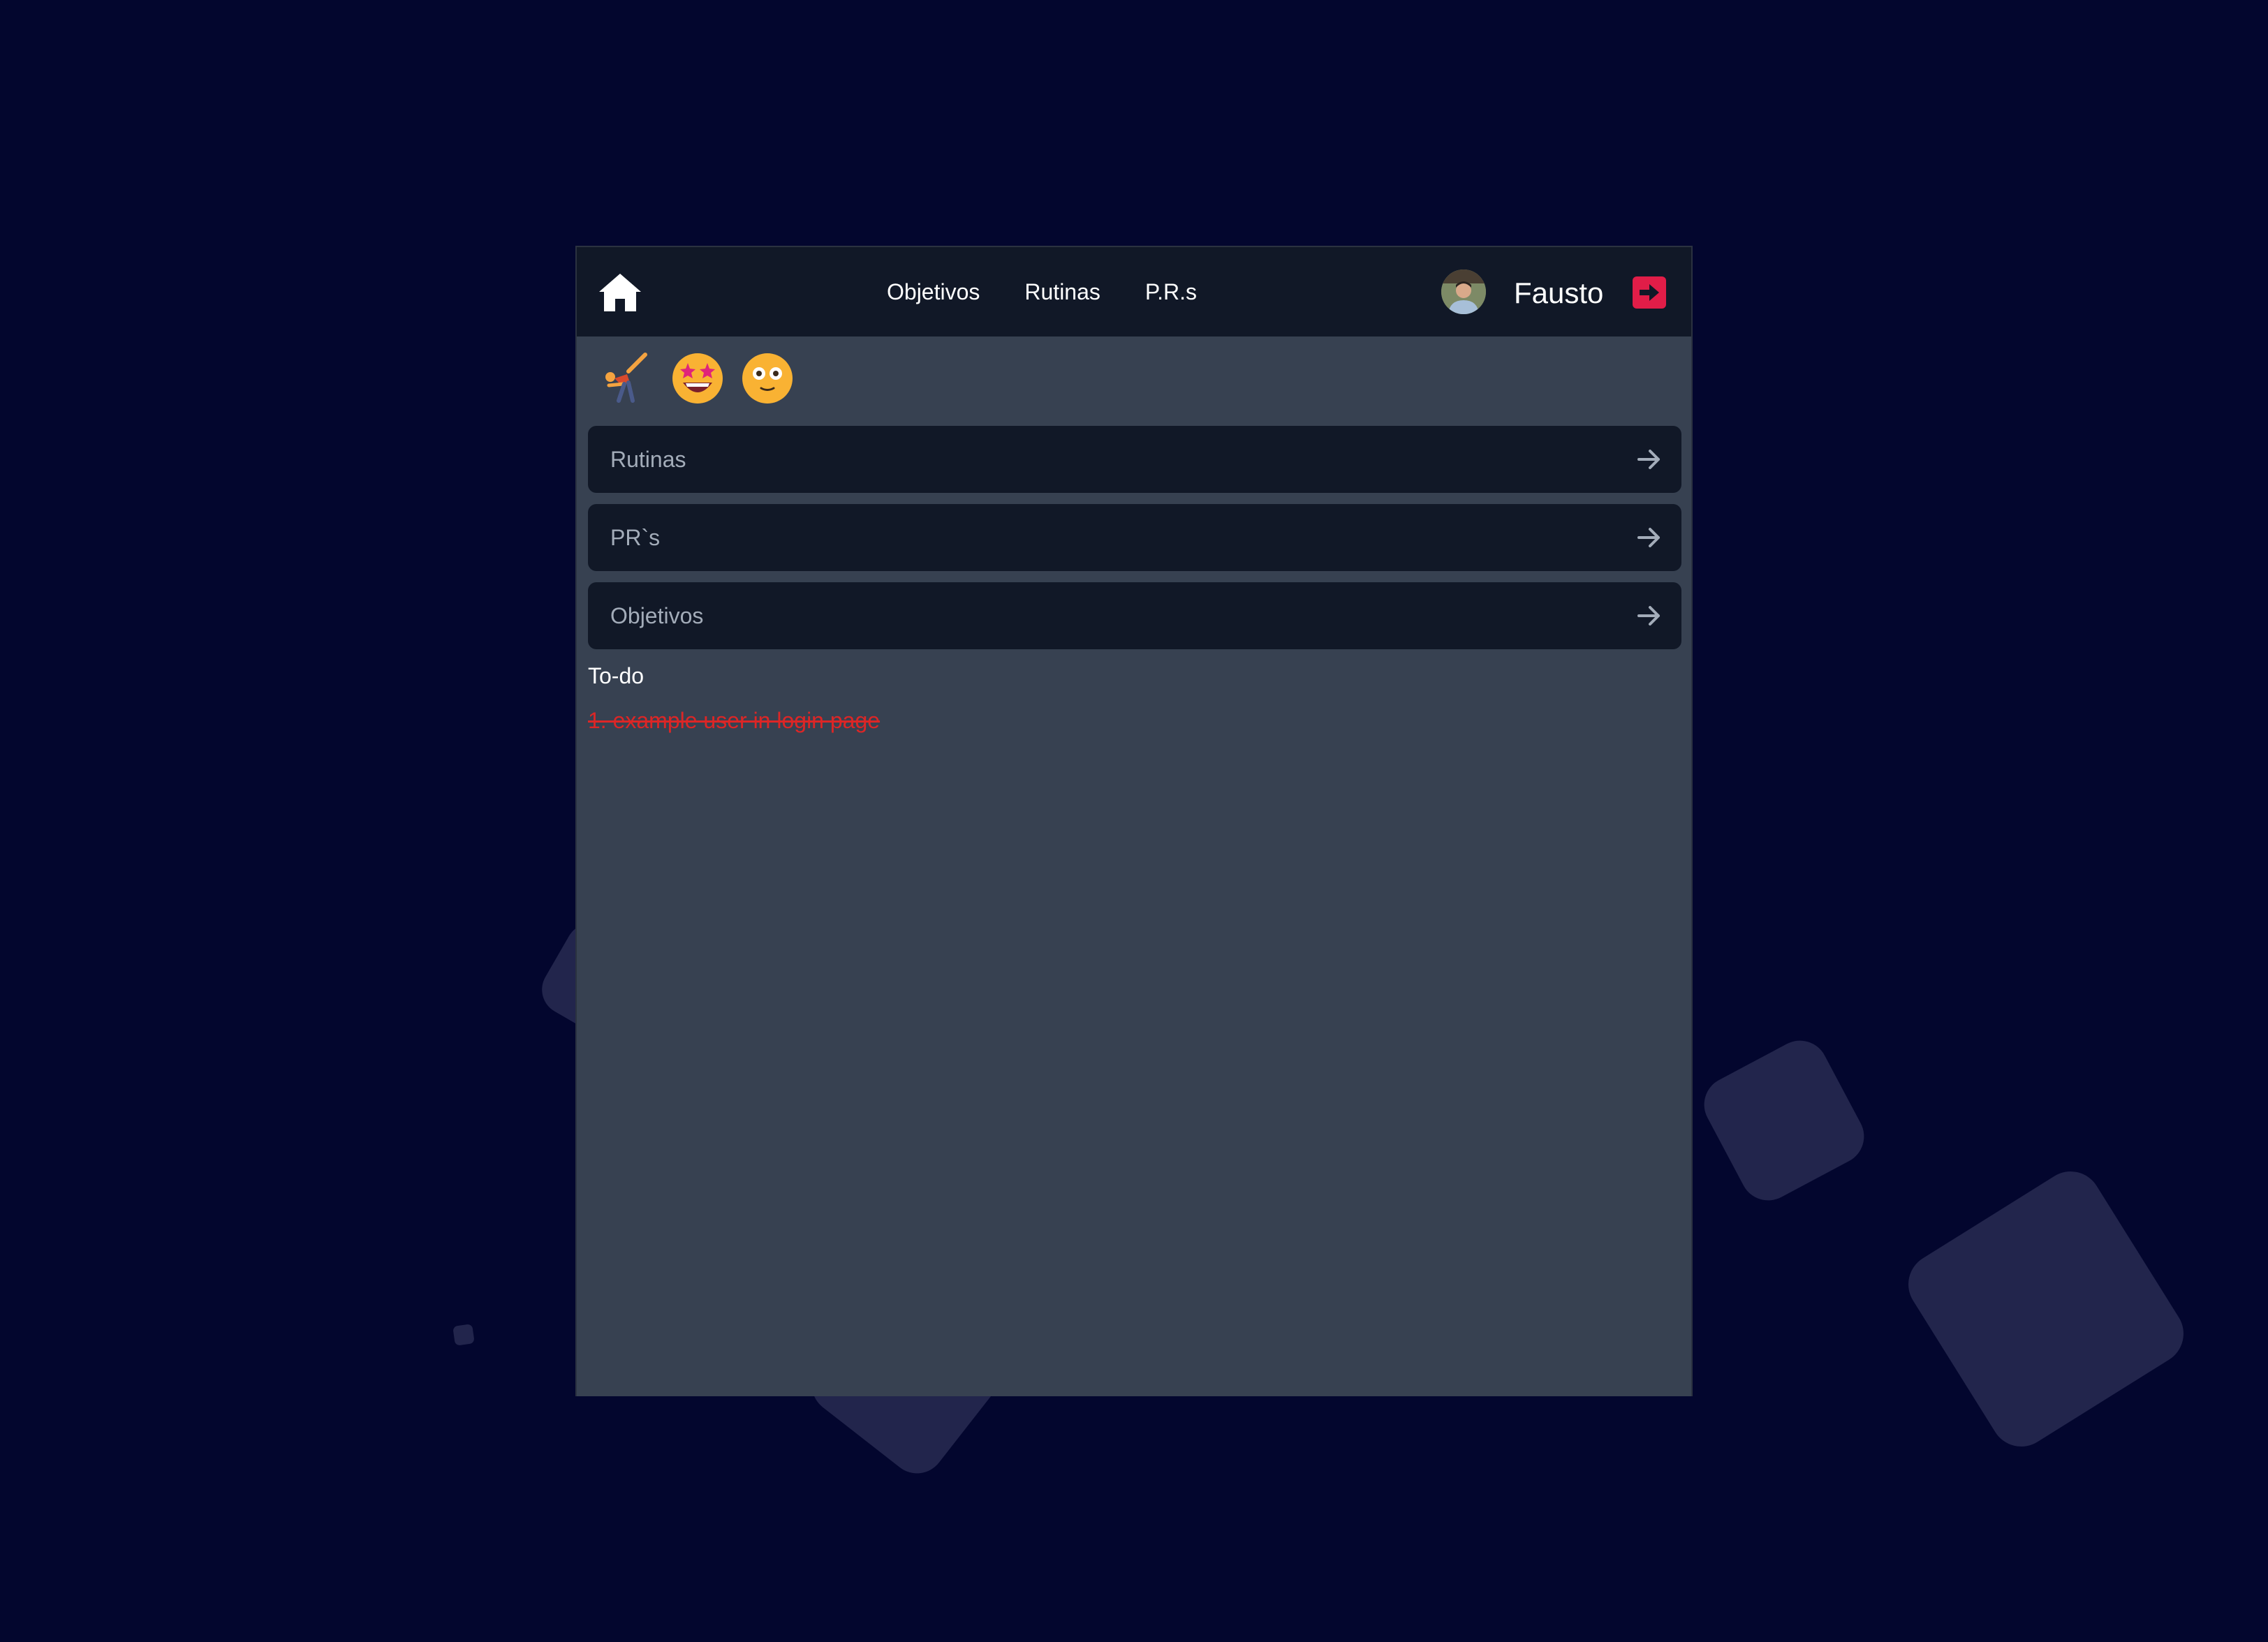 Image resolution: width=2268 pixels, height=1642 pixels. I want to click on section-menu: Rutinas PR`s Objetivos, so click(1134, 543).